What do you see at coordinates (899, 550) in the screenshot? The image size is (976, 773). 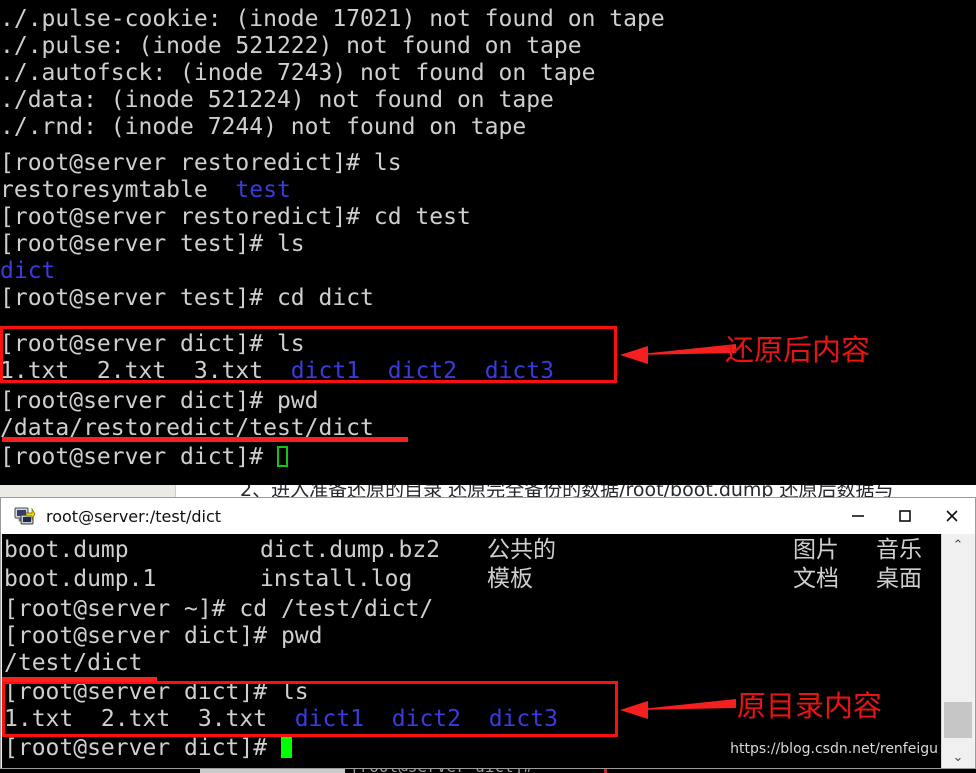 I see `directory-entry-music: 音乐` at bounding box center [899, 550].